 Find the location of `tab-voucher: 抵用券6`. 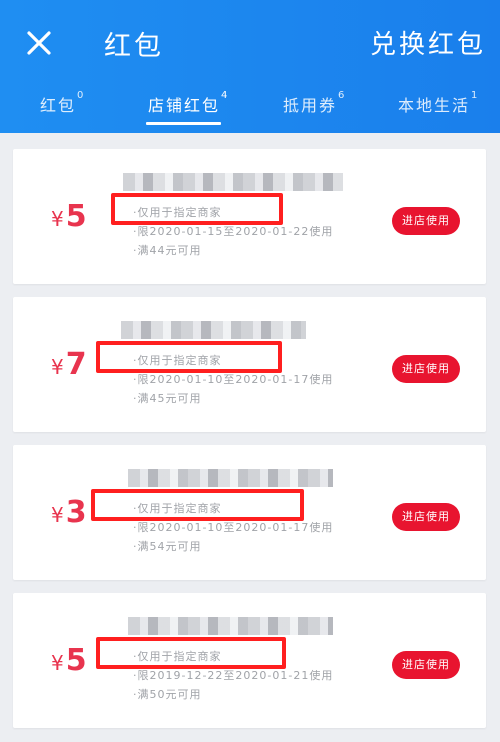

tab-voucher: 抵用券6 is located at coordinates (314, 111).